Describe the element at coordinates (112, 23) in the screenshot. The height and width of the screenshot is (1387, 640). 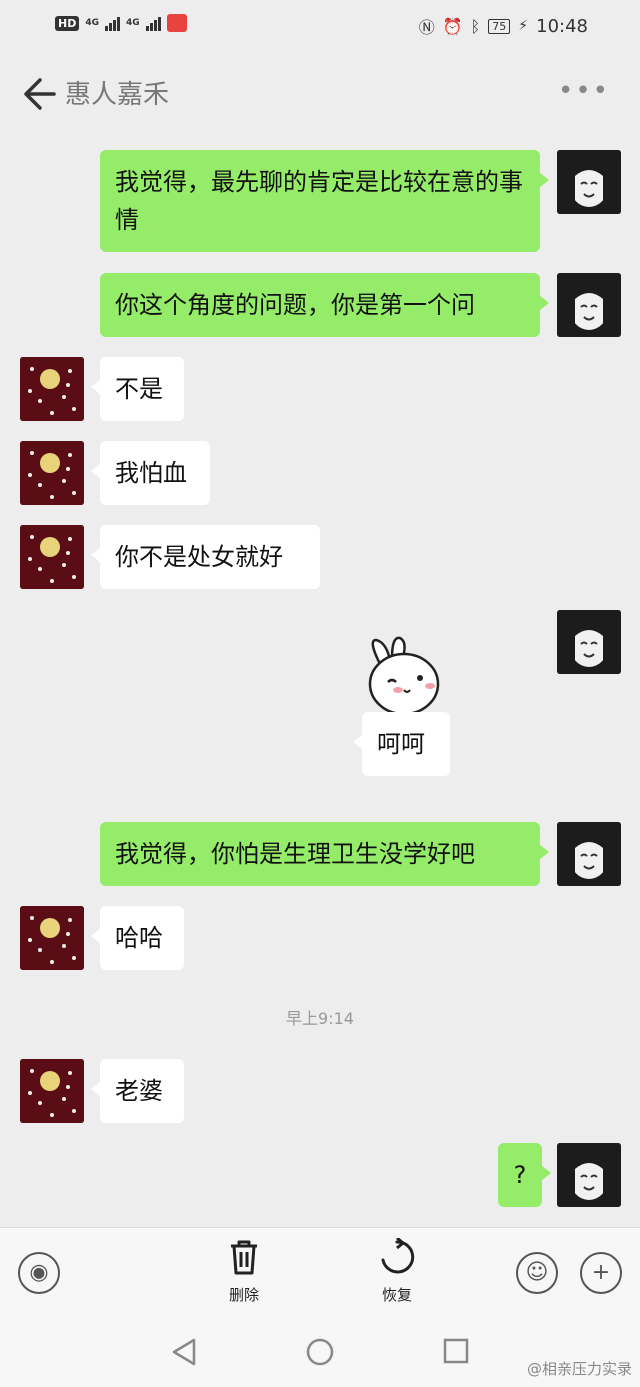
I see `signal-icon` at that location.